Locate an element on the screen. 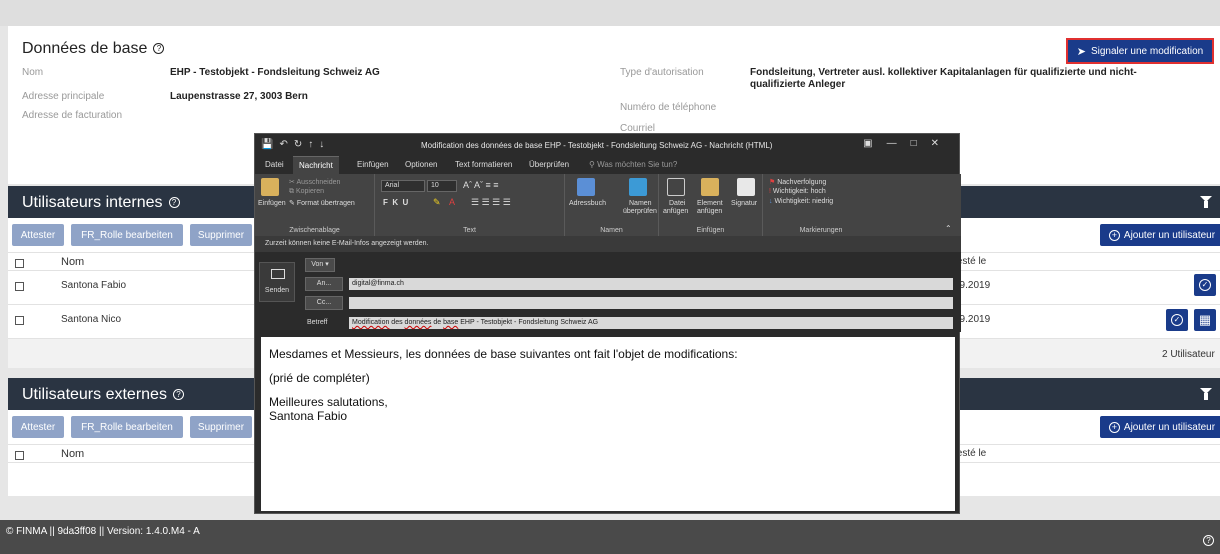 This screenshot has width=1220, height=554. user-count: 2 Utilisateur is located at coordinates (1188, 354).